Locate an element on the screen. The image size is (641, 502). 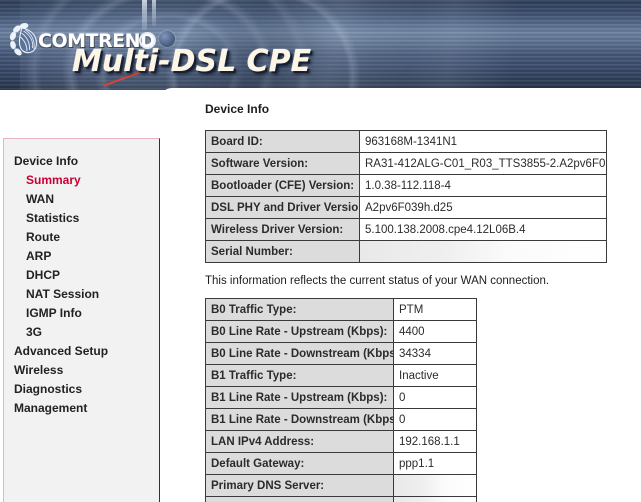
table-row: B0 Line Rate - Downstream (Kbps): 34334 is located at coordinates (341, 353).